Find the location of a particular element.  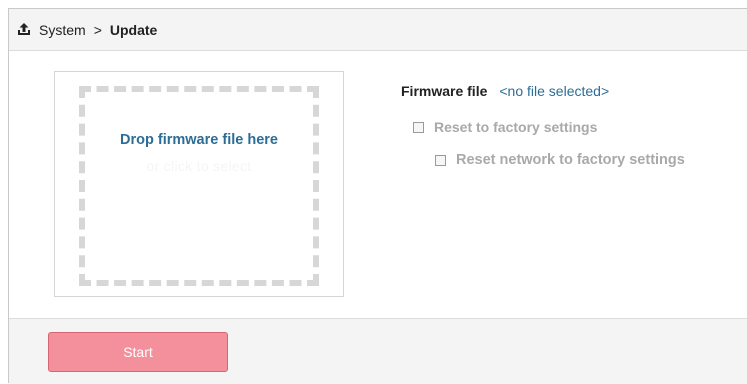

reset-network-option: Reset network to factory settings is located at coordinates (560, 160).